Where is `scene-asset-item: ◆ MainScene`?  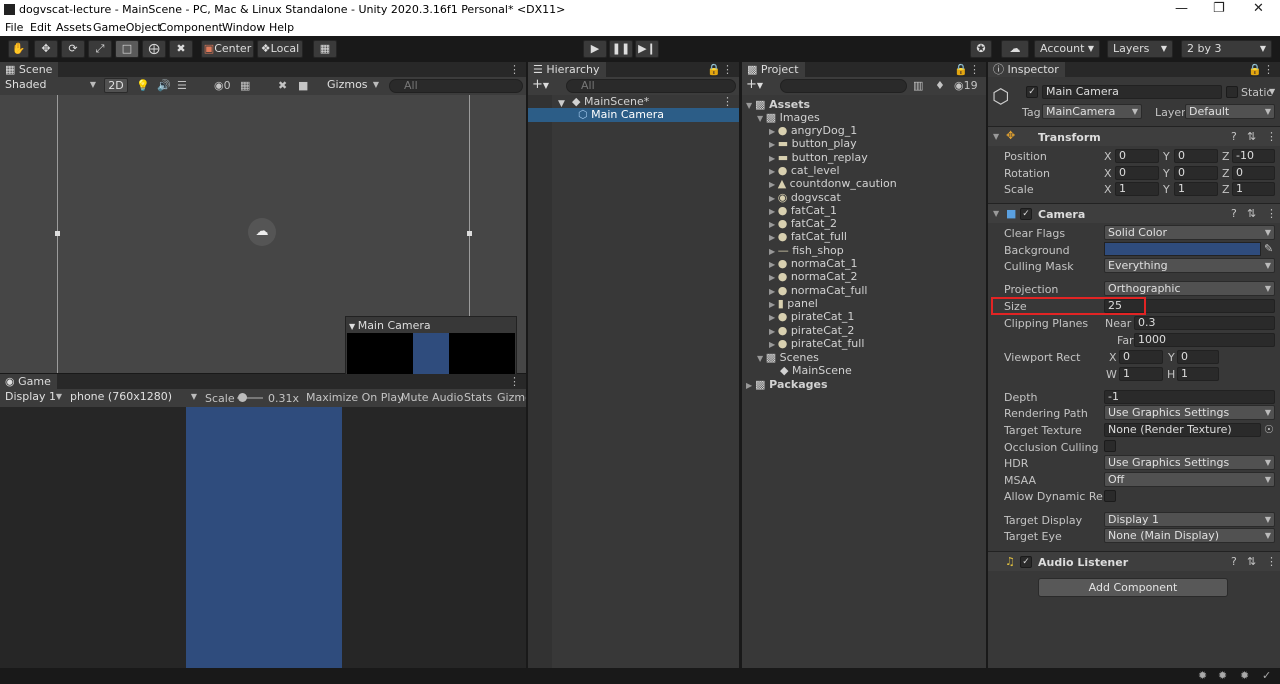
scene-asset-item: ◆ MainScene is located at coordinates (816, 370).